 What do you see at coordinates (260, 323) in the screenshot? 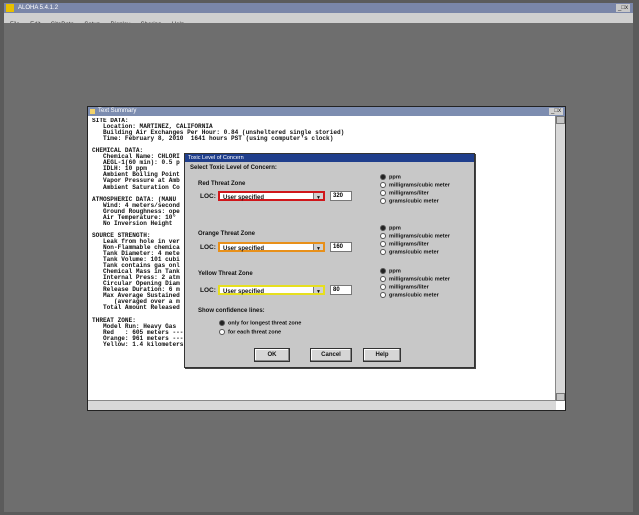
I see `confidence-option-longest: only for longest threat zone` at bounding box center [260, 323].